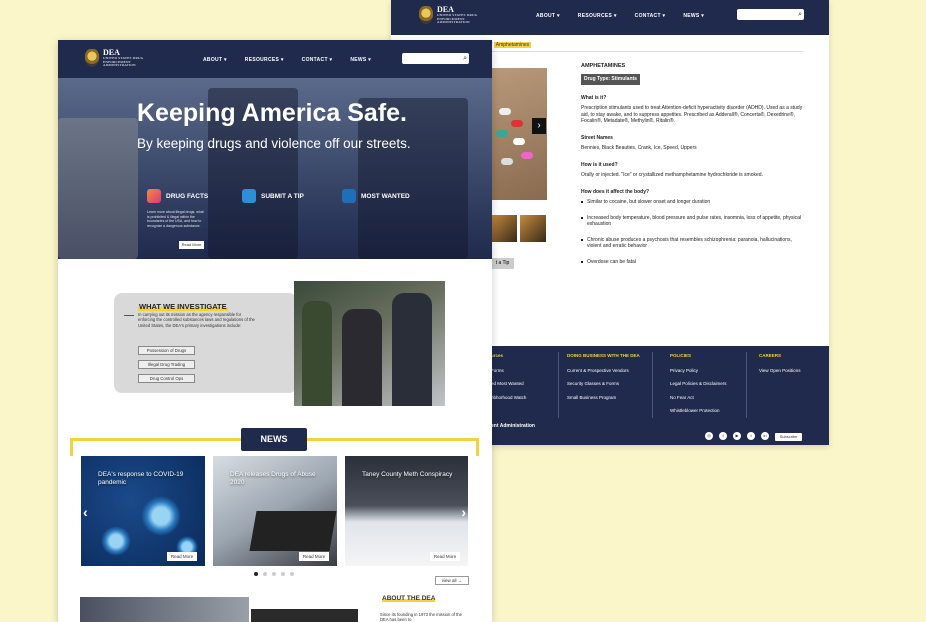  I want to click on agents-arrest-photo, so click(369, 343).